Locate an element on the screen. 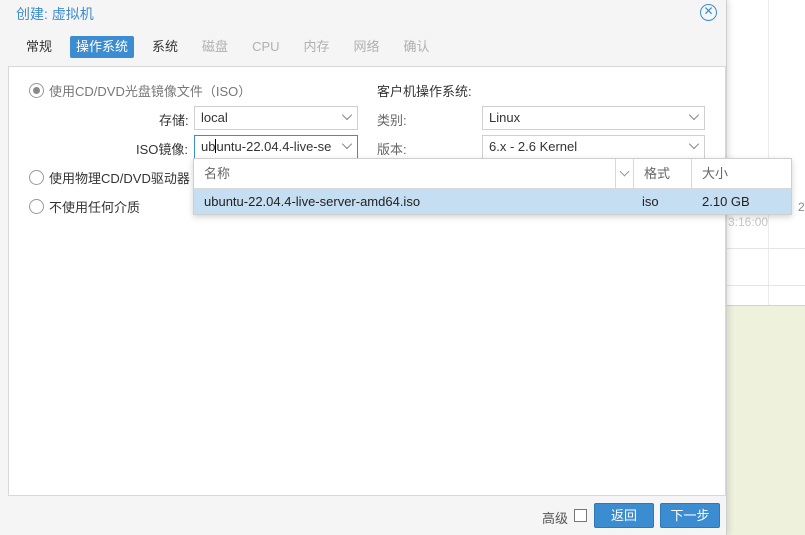 Image resolution: width=805 pixels, height=535 pixels. storage-label: 存储: is located at coordinates (174, 120).